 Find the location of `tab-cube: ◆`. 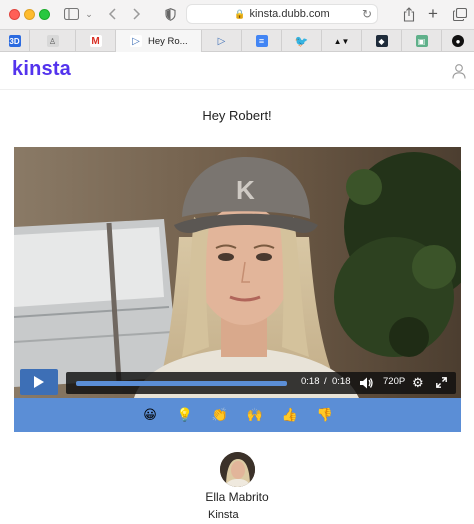

tab-cube: ◆ is located at coordinates (382, 41).